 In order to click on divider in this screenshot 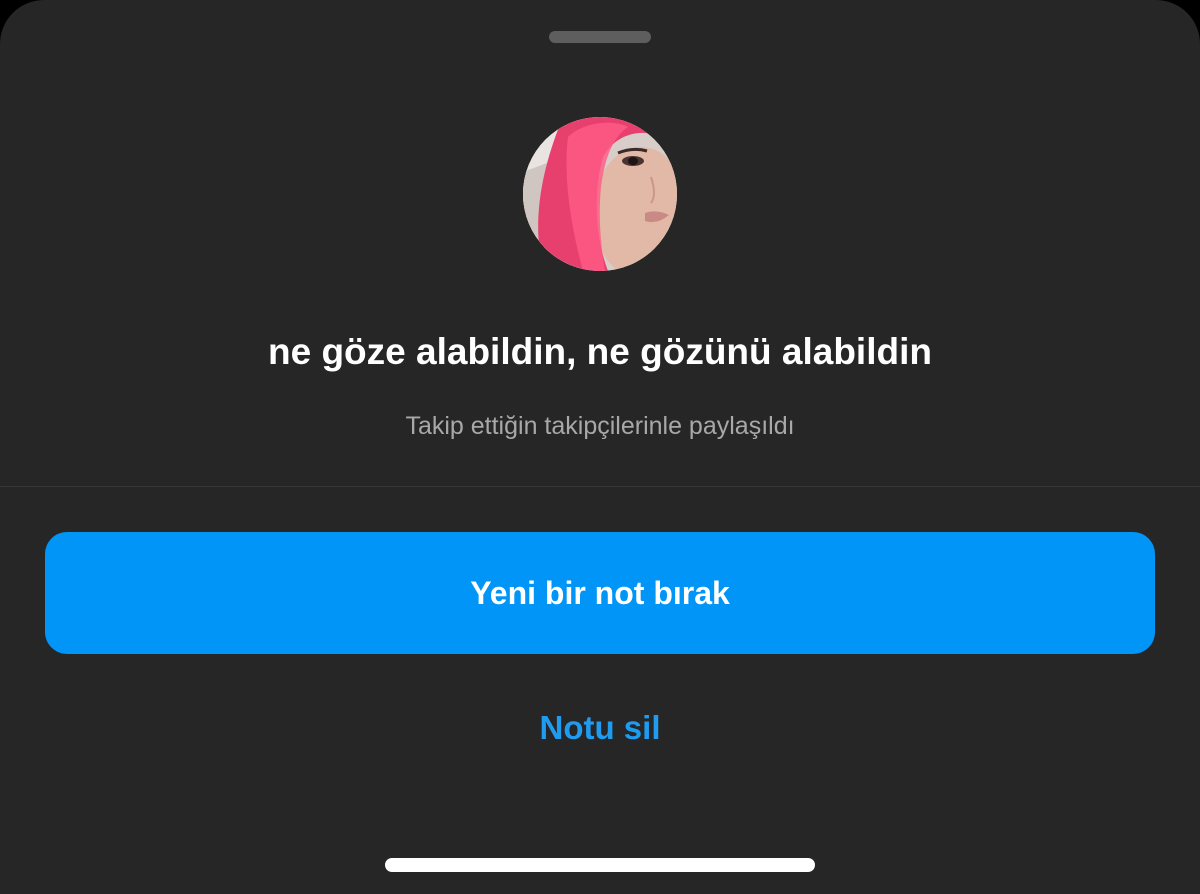, I will do `click(600, 486)`.